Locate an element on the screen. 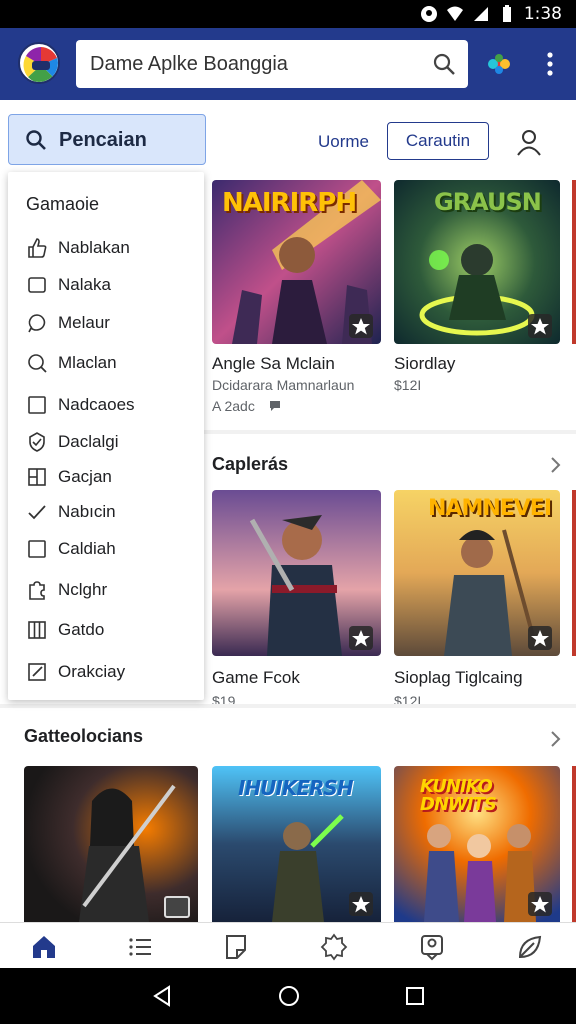 The width and height of the screenshot is (576, 1024). section-title: Gatteolocians is located at coordinates (84, 736).